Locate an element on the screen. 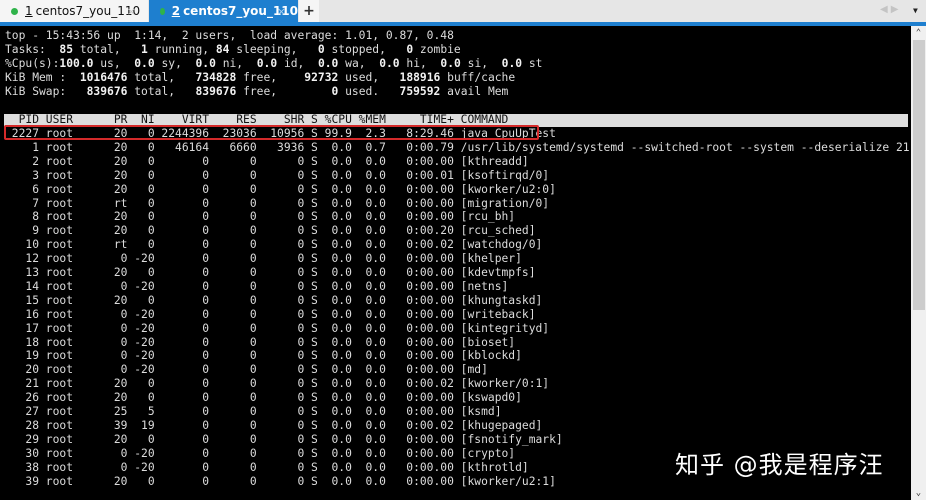  tab-session-2: 2 centos7_you_110 × is located at coordinates (223, 11).